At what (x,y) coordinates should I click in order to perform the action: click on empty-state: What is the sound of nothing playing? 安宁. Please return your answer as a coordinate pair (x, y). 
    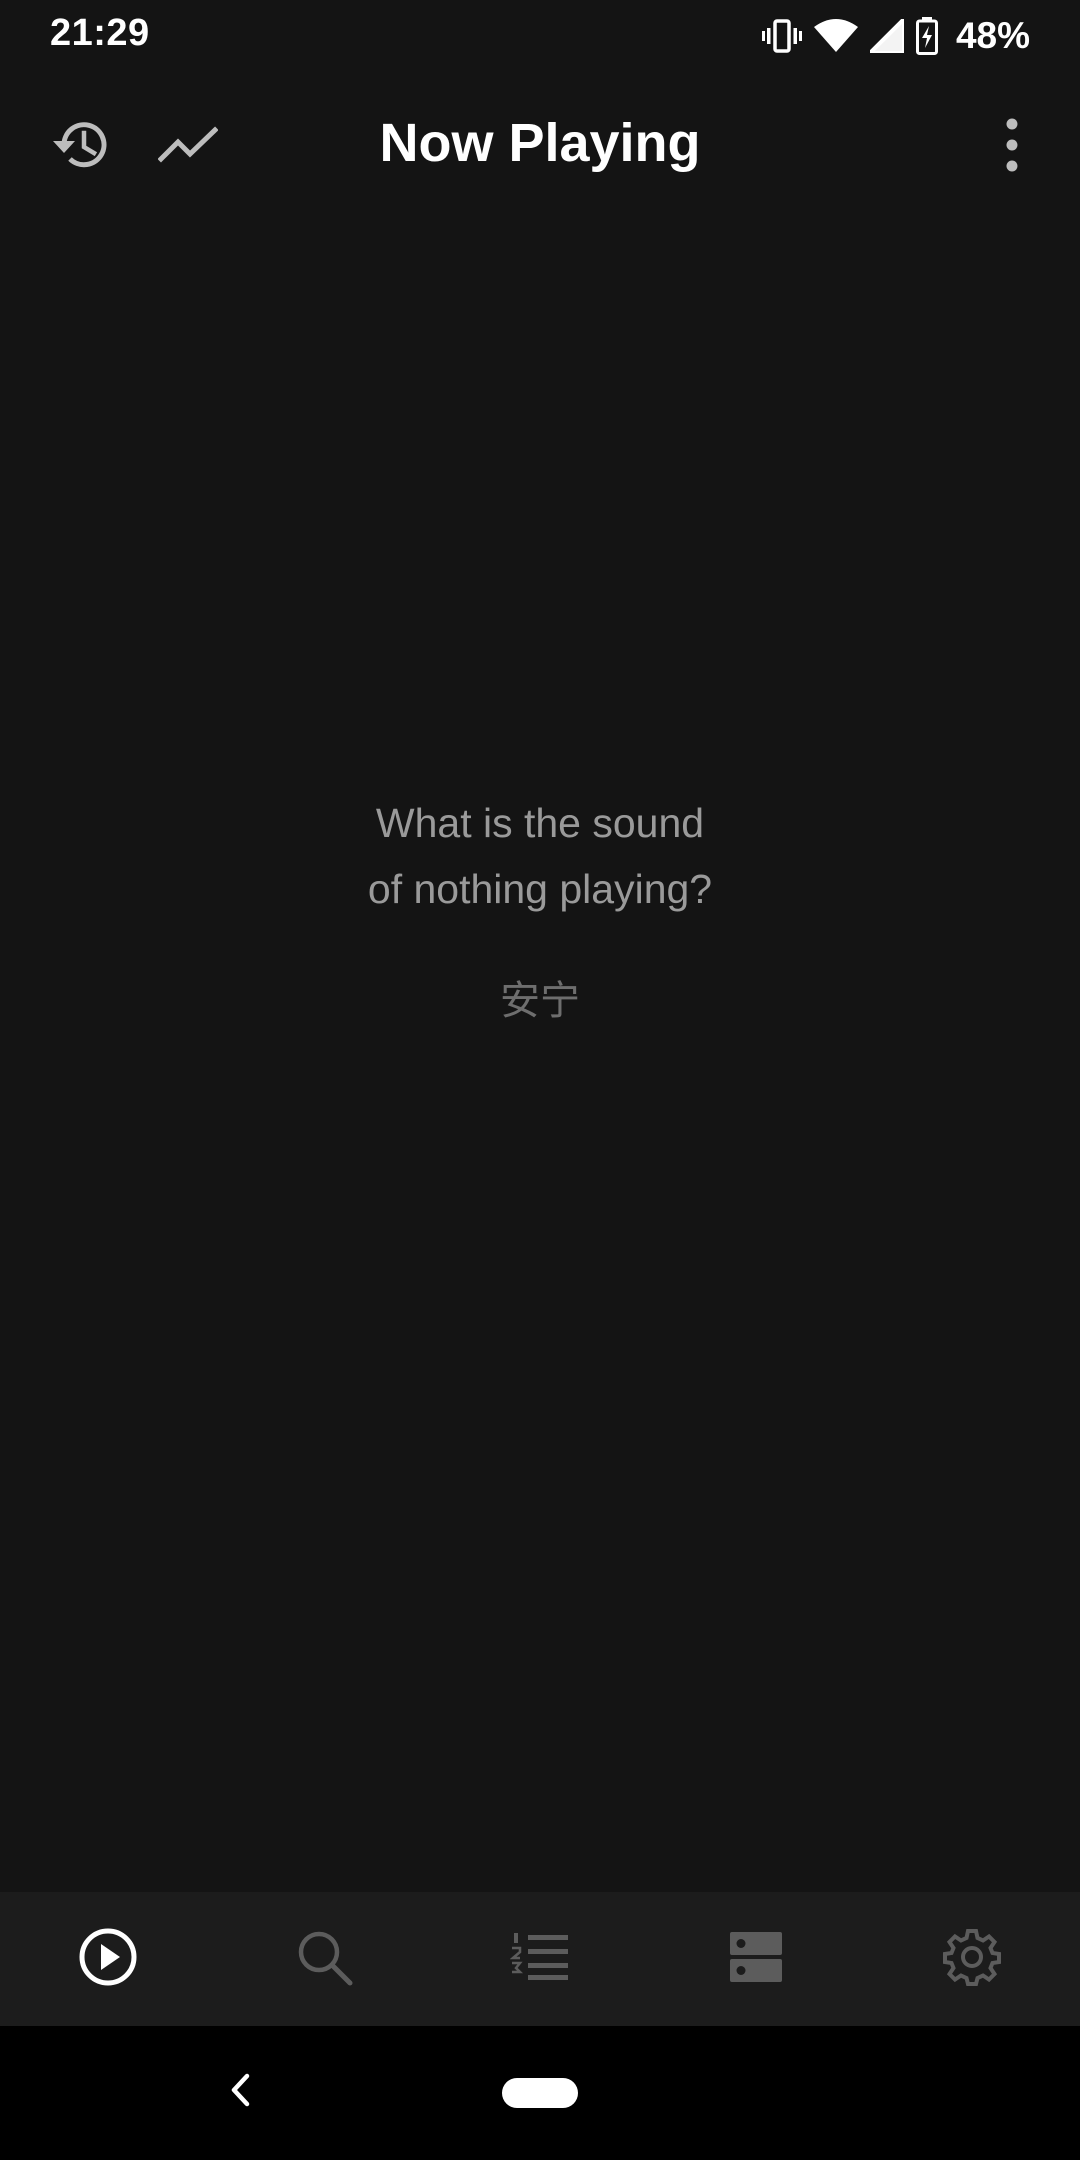
    Looking at the image, I should click on (540, 908).